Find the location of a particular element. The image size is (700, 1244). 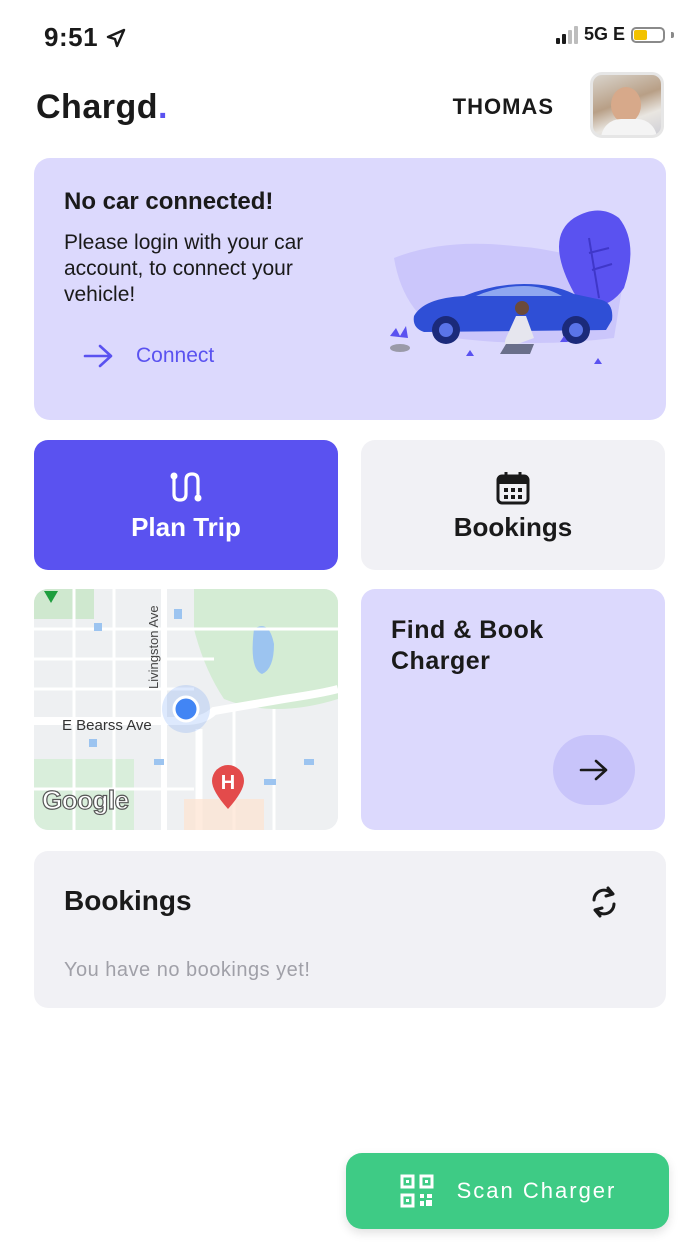

find-charger-arrow-button is located at coordinates (594, 770).